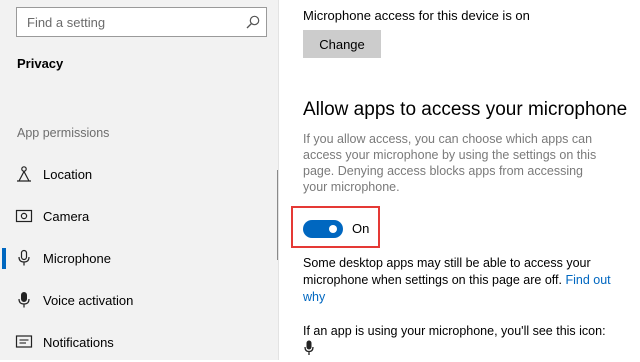 The width and height of the screenshot is (640, 362). Describe the element at coordinates (465, 109) in the screenshot. I see `section-heading: Allow apps to access your microphone` at that location.